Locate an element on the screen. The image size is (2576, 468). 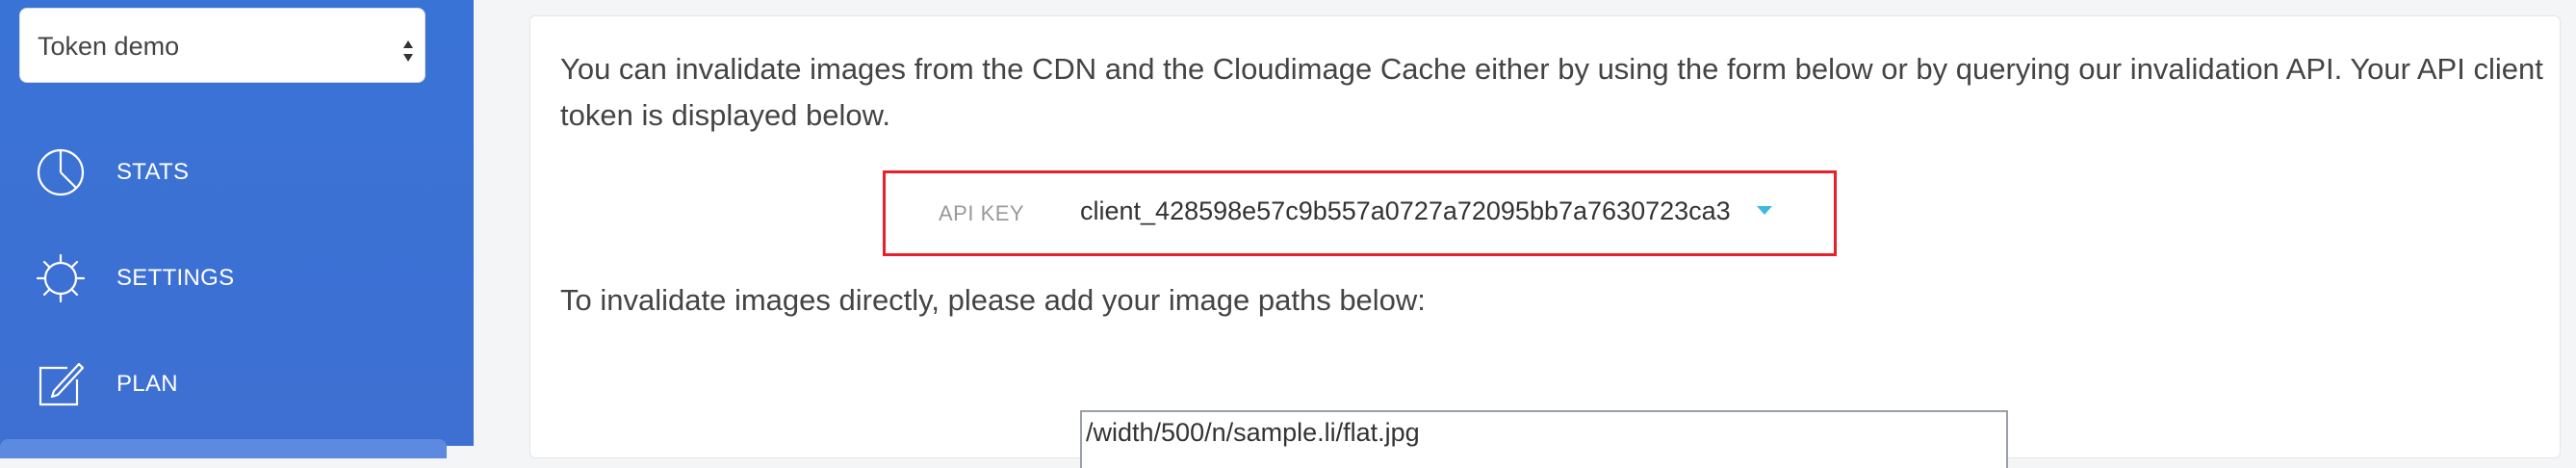
gear-icon is located at coordinates (61, 278).